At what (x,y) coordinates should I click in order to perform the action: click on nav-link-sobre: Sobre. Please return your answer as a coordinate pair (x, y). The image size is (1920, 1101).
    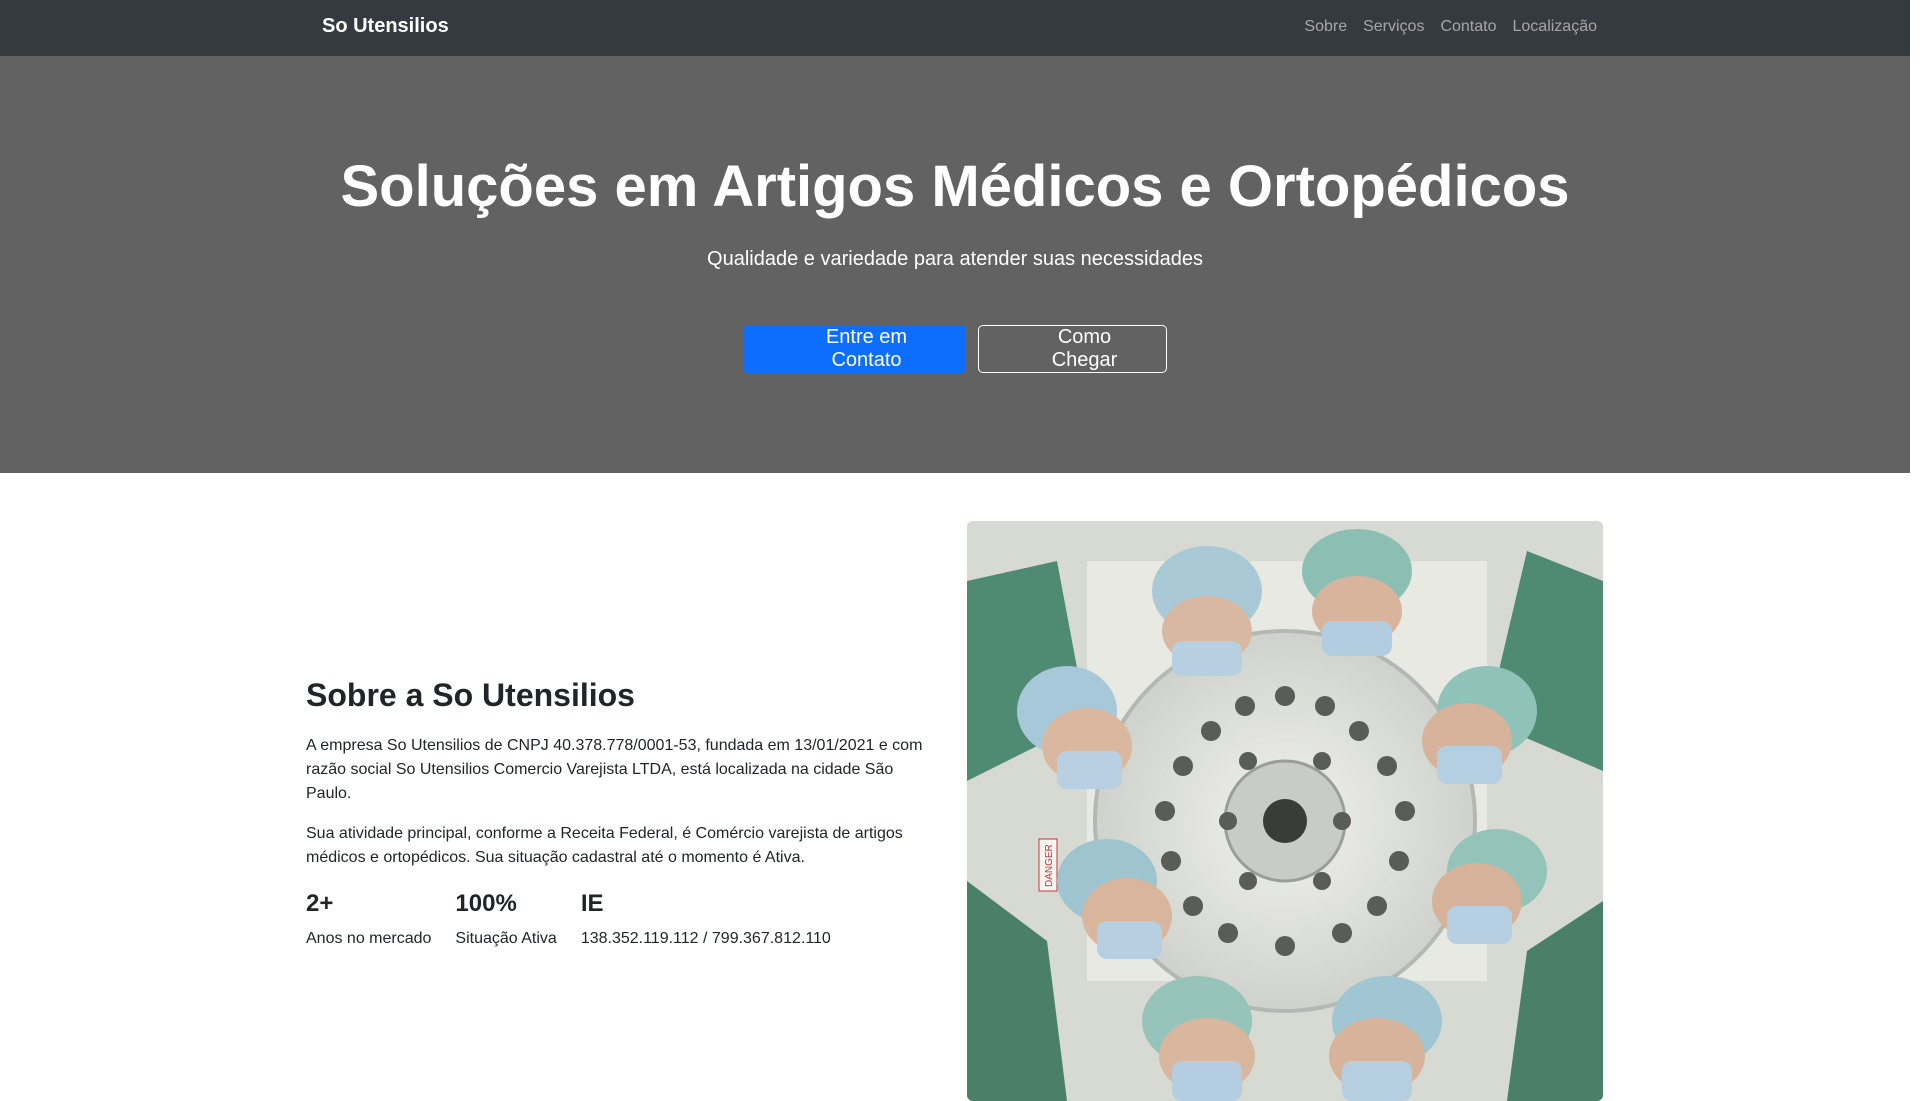
    Looking at the image, I should click on (1325, 27).